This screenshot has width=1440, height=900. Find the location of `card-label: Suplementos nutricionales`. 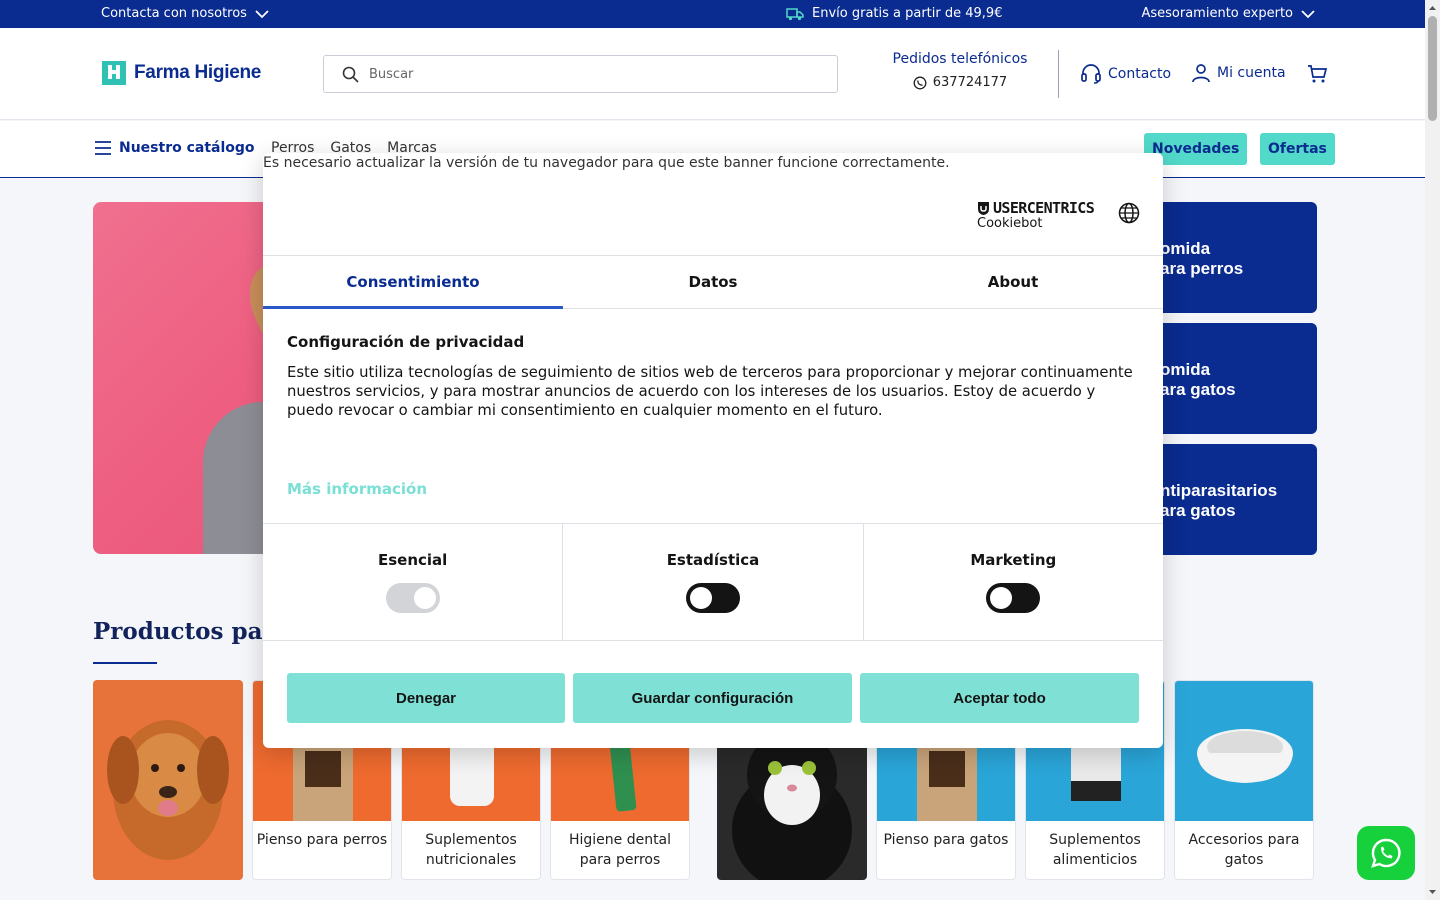

card-label: Suplementos nutricionales is located at coordinates (471, 850).